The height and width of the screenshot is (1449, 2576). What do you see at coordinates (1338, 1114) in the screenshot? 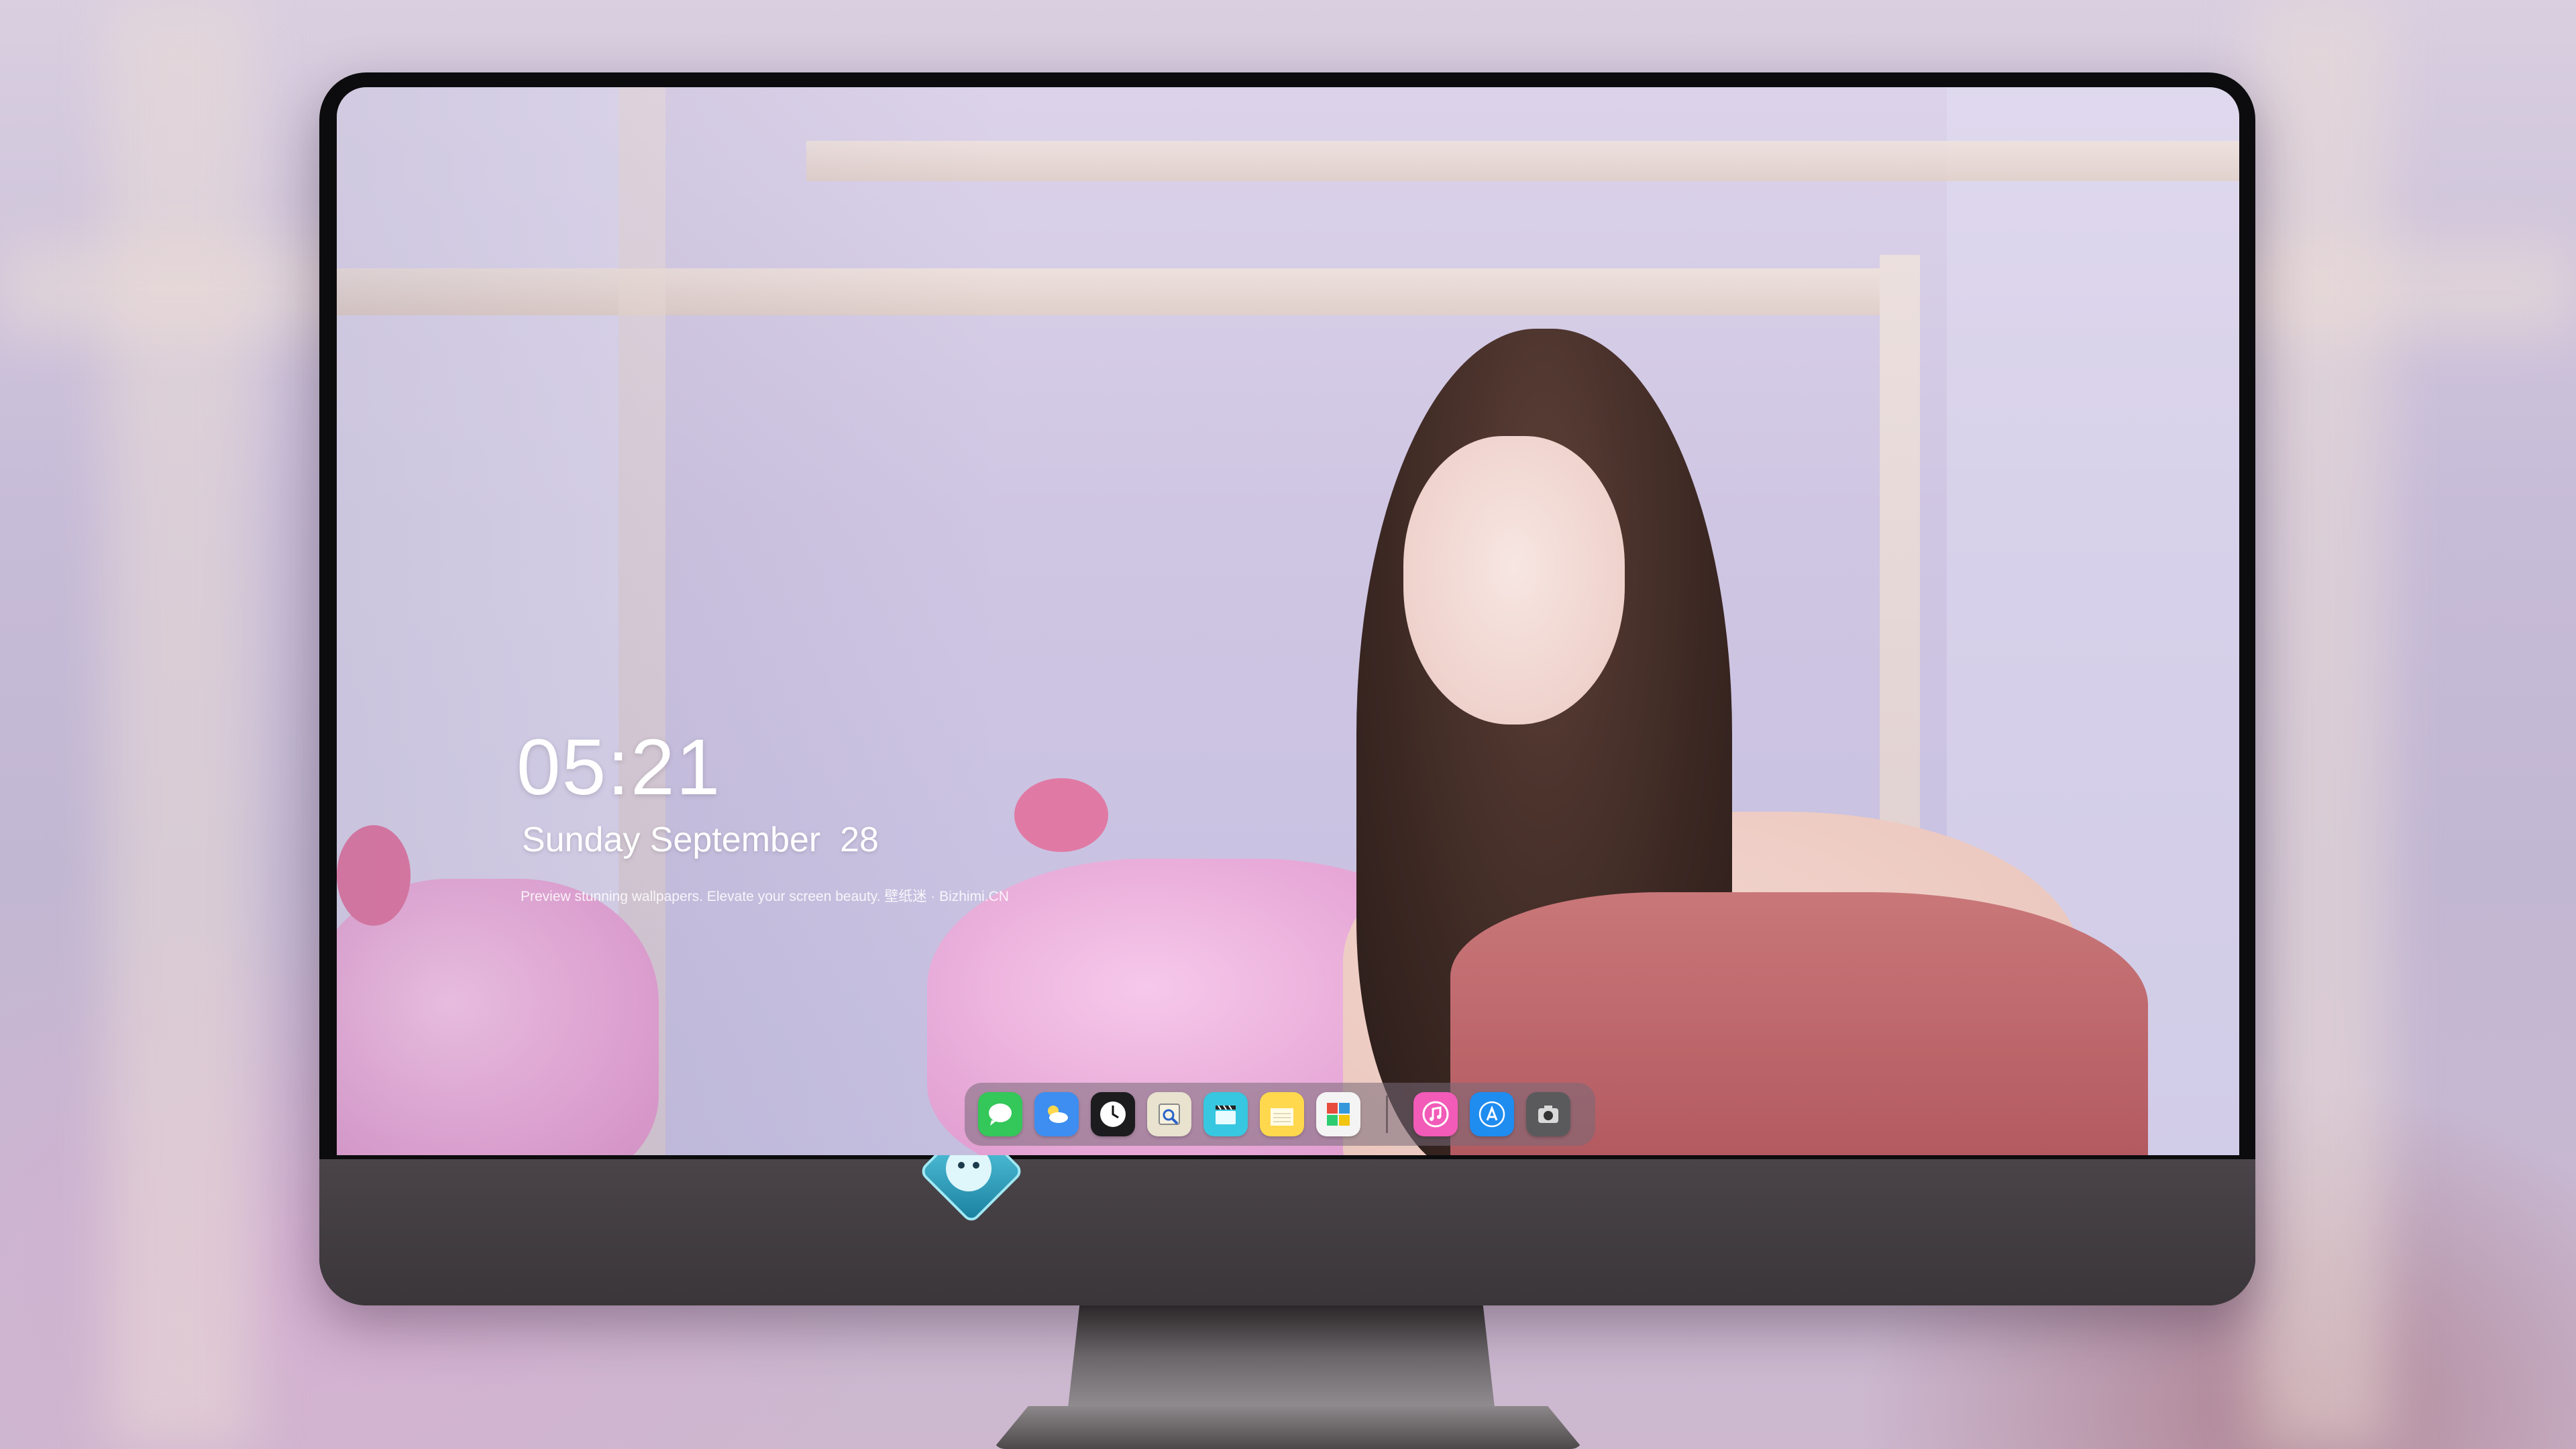
I see `photos-collage-icon` at bounding box center [1338, 1114].